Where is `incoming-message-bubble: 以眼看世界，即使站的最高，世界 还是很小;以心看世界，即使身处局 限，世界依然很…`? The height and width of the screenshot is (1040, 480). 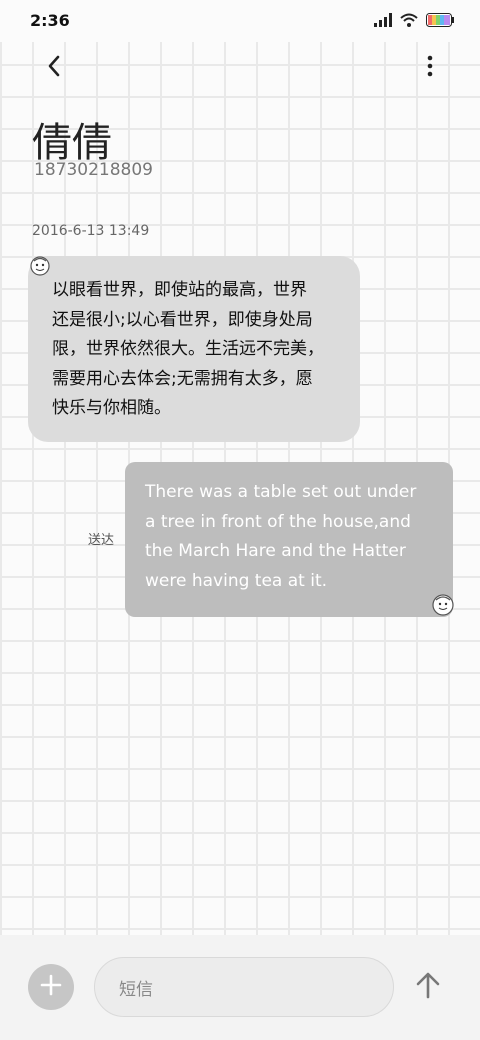
incoming-message-bubble: 以眼看世界，即使站的最高，世界 还是很小;以心看世界，即使身处局 限，世界依然很… is located at coordinates (194, 349).